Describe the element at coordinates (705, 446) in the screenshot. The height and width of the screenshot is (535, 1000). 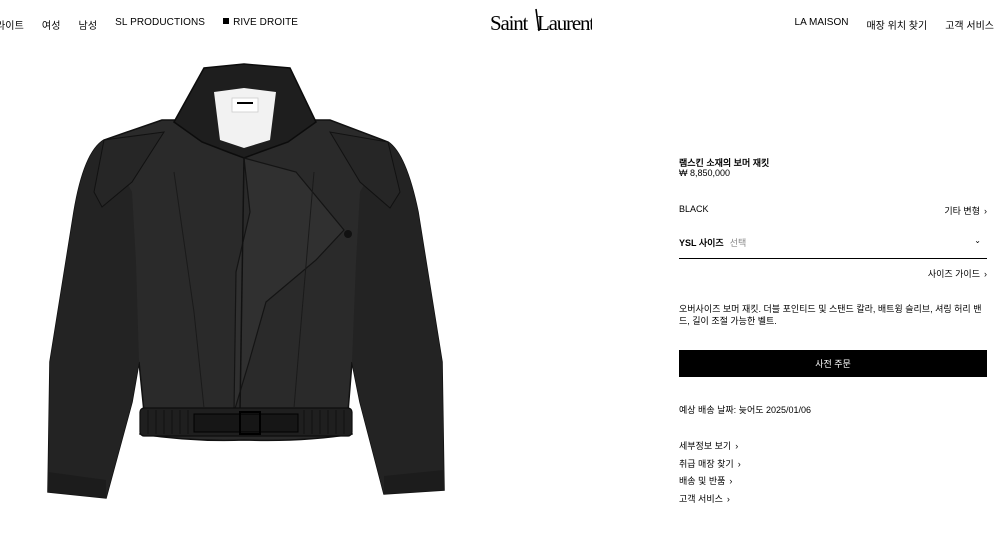
I see `details-link-label: 세부정보 보기` at that location.